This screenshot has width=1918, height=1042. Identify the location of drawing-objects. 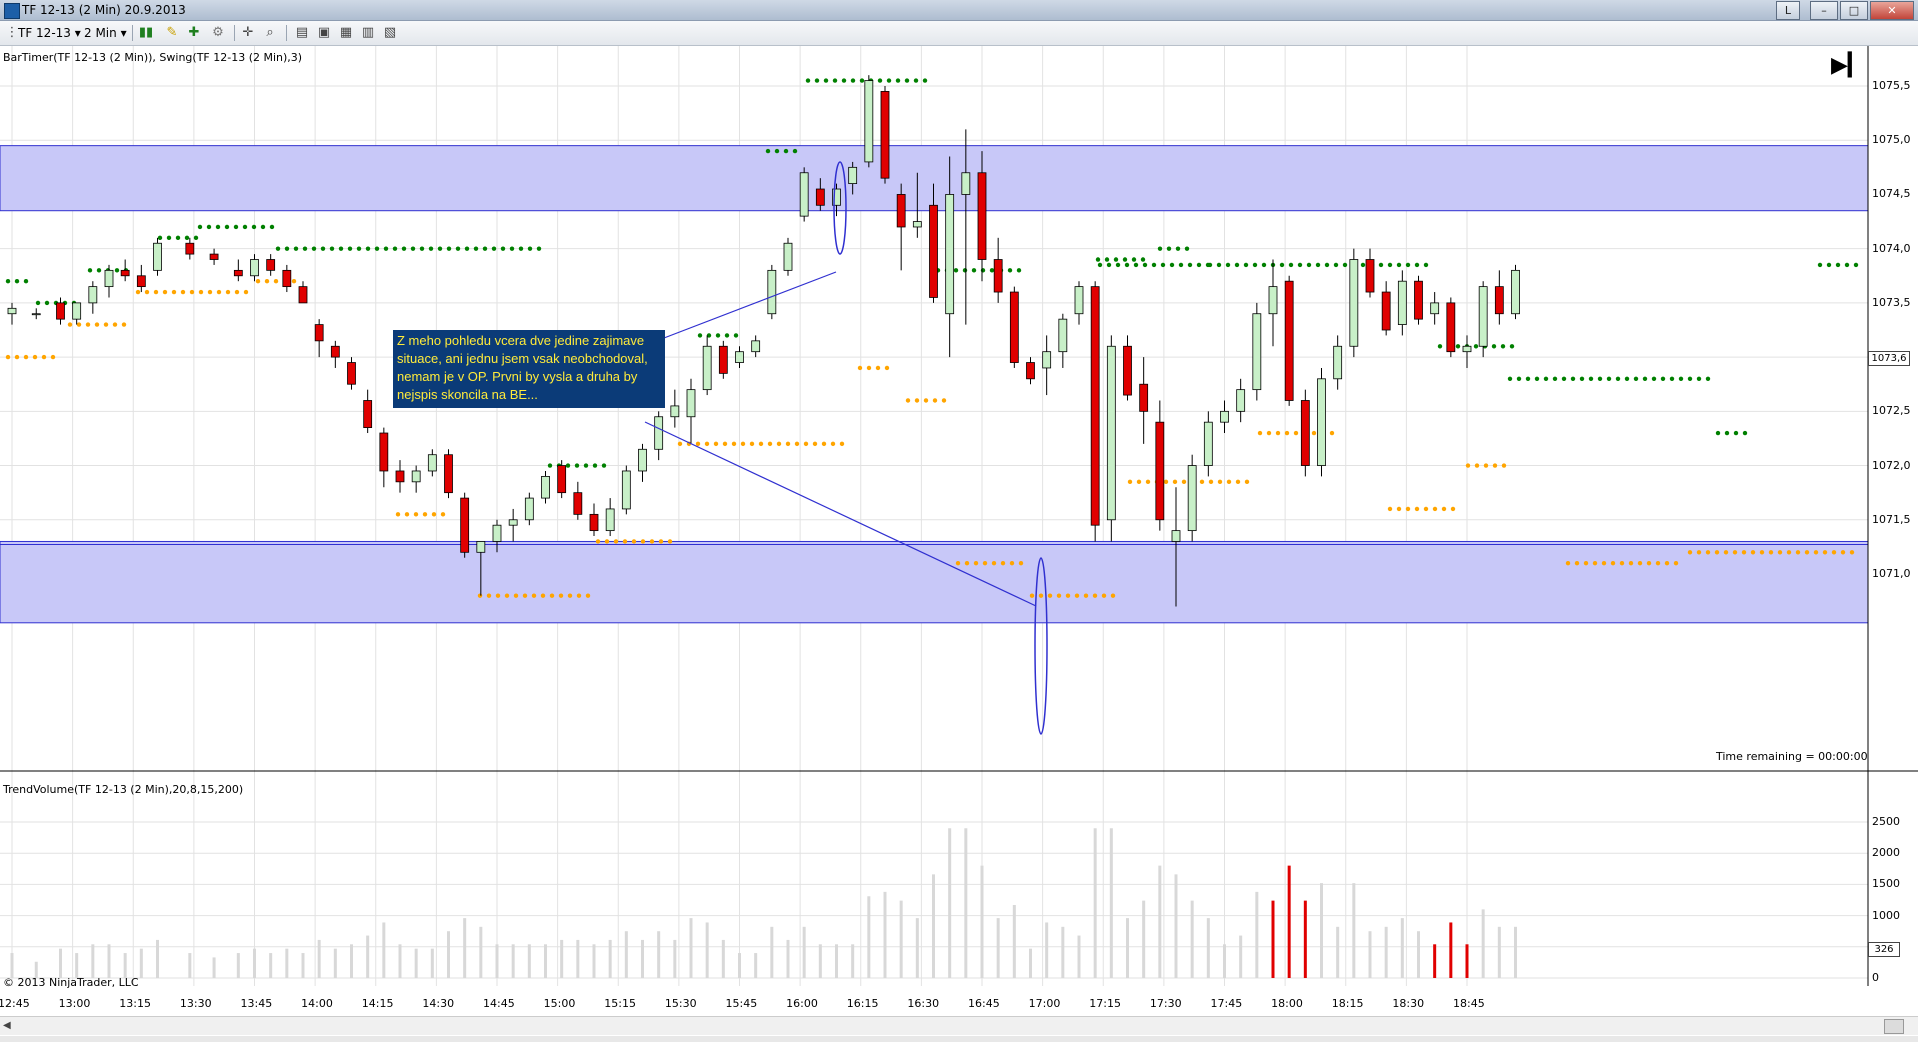
(846, 448).